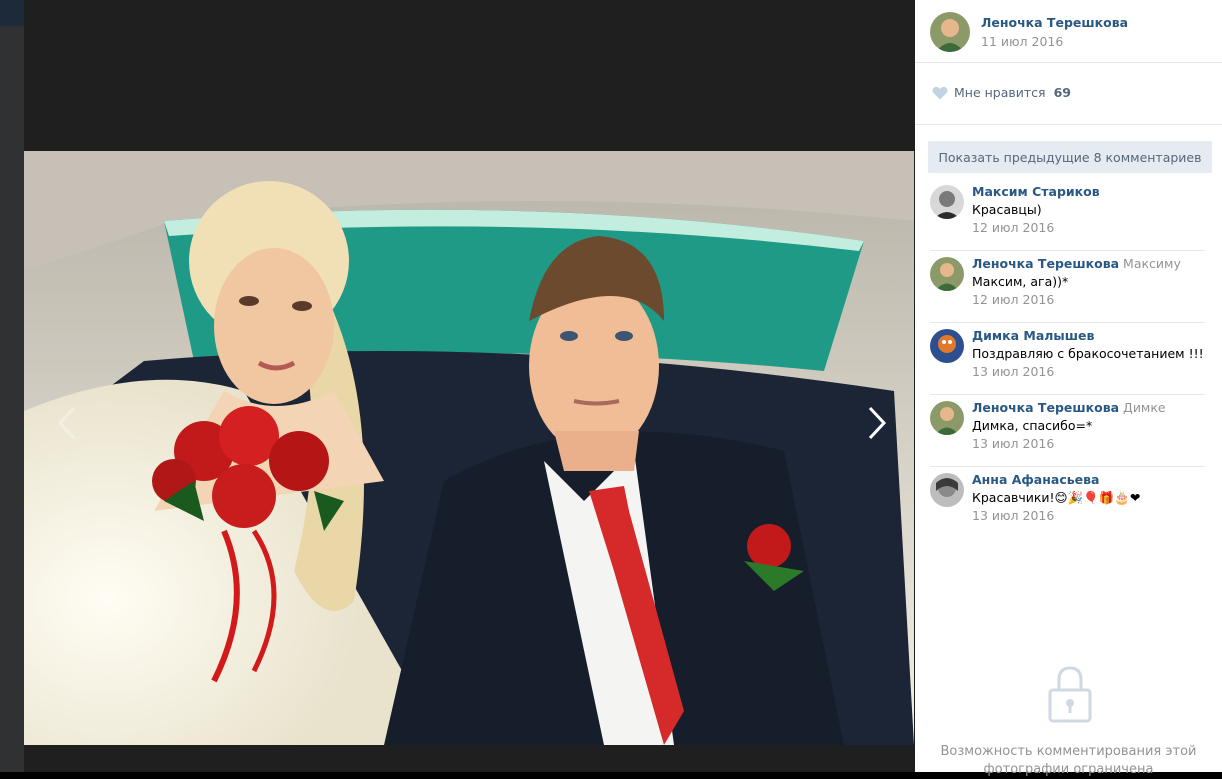 The image size is (1222, 779). I want to click on next-photo-button, so click(880, 423).